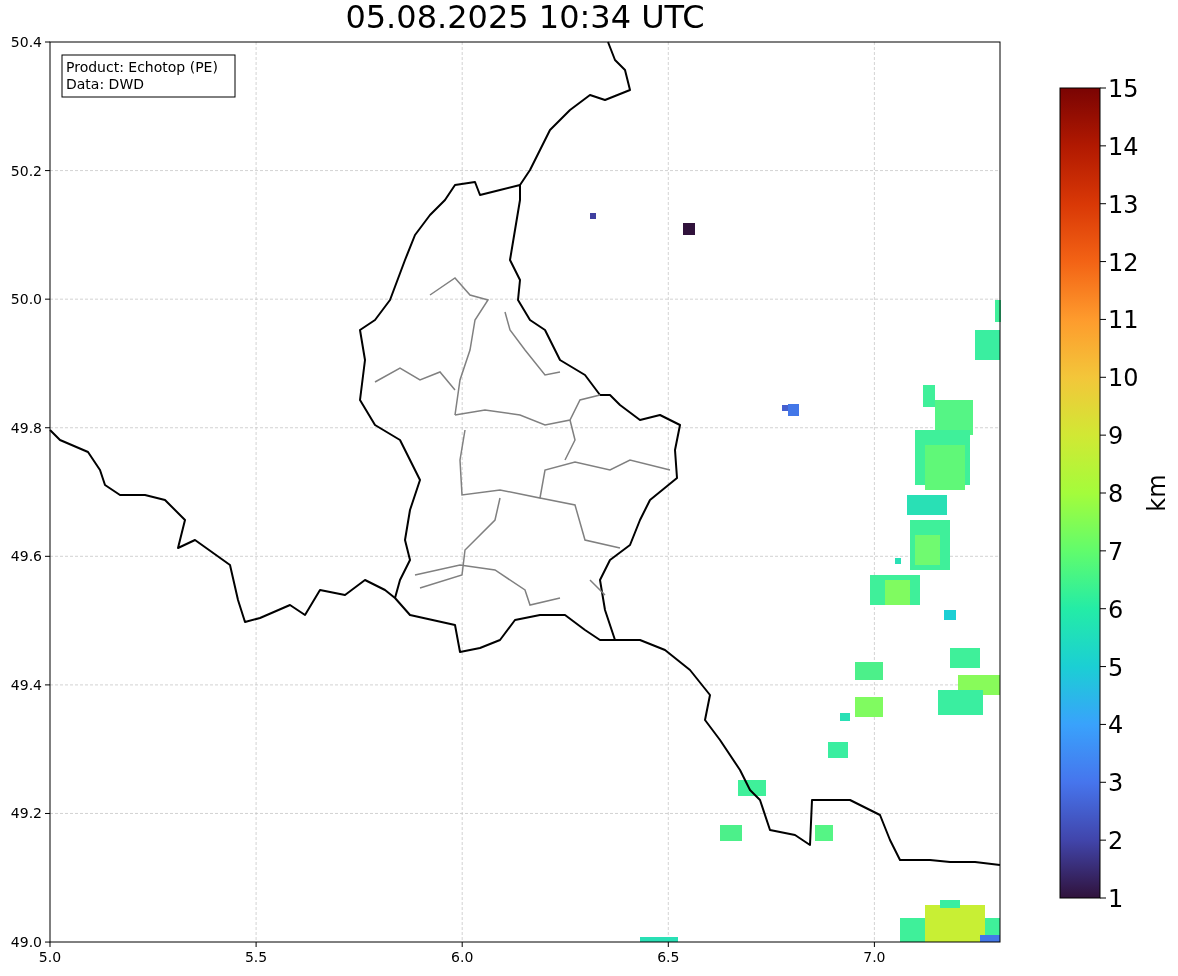 Image resolution: width=1178 pixels, height=976 pixels. What do you see at coordinates (105, 84) in the screenshot?
I see `legend-text: Data: DWD` at bounding box center [105, 84].